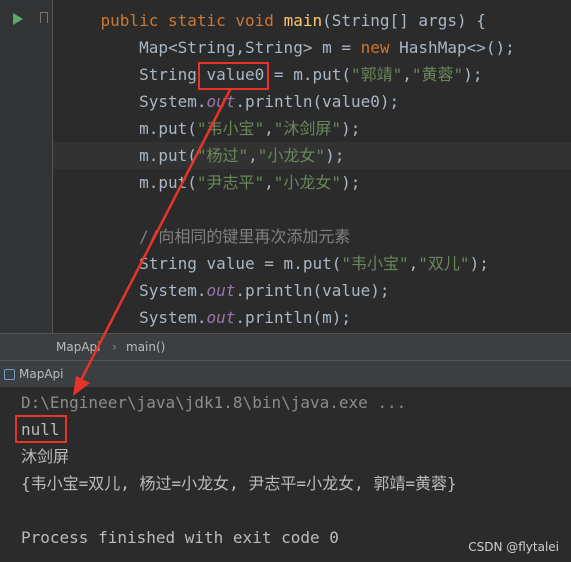 The height and width of the screenshot is (562, 571). I want to click on code-line: Map<String,String> m = new HashMap<>();, so click(288, 47).